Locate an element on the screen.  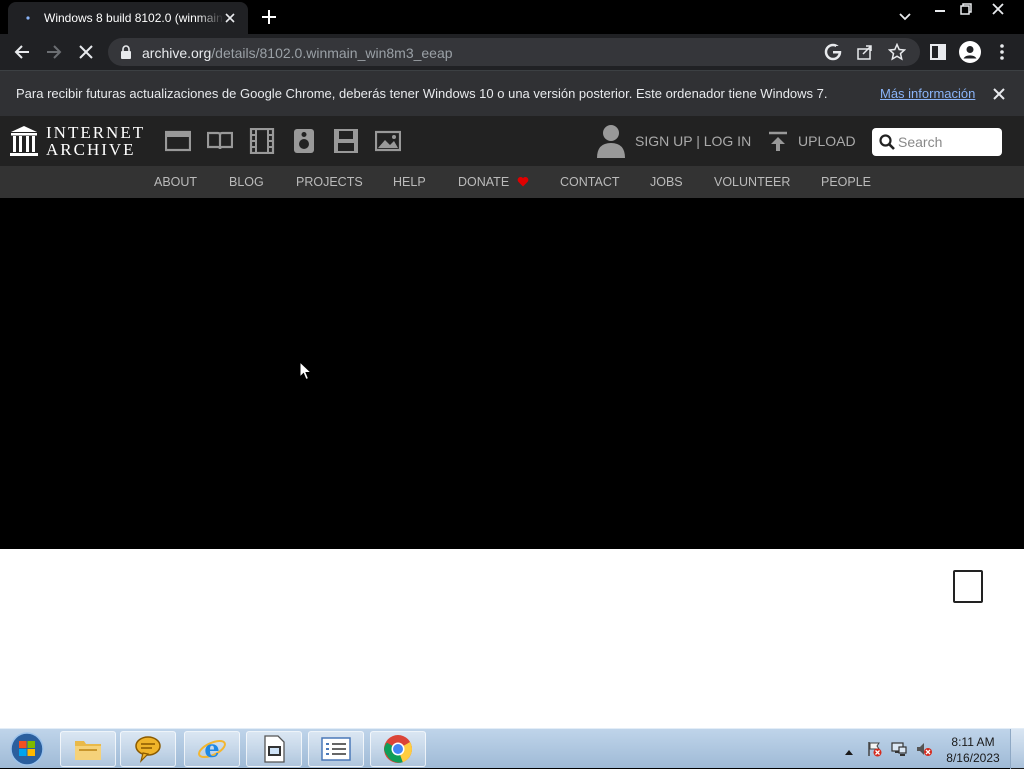
taskbar-media-file is located at coordinates (274, 749).